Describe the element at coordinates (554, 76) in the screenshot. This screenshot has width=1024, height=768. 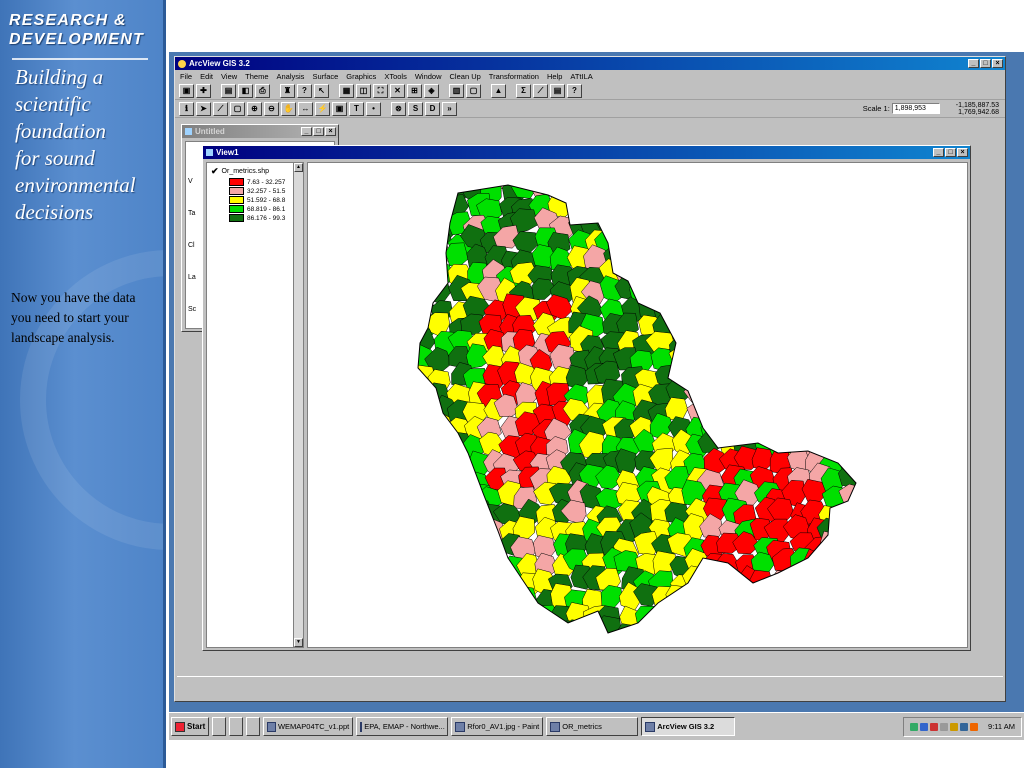
I see `menu-help: Help` at that location.